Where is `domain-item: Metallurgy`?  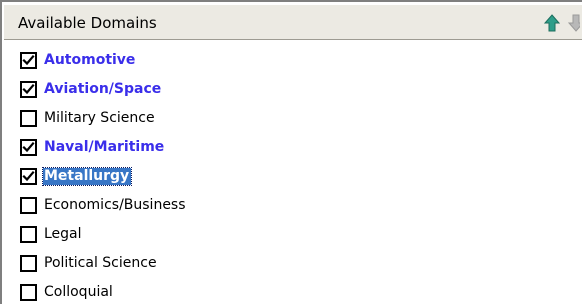 domain-item: Metallurgy is located at coordinates (104, 176).